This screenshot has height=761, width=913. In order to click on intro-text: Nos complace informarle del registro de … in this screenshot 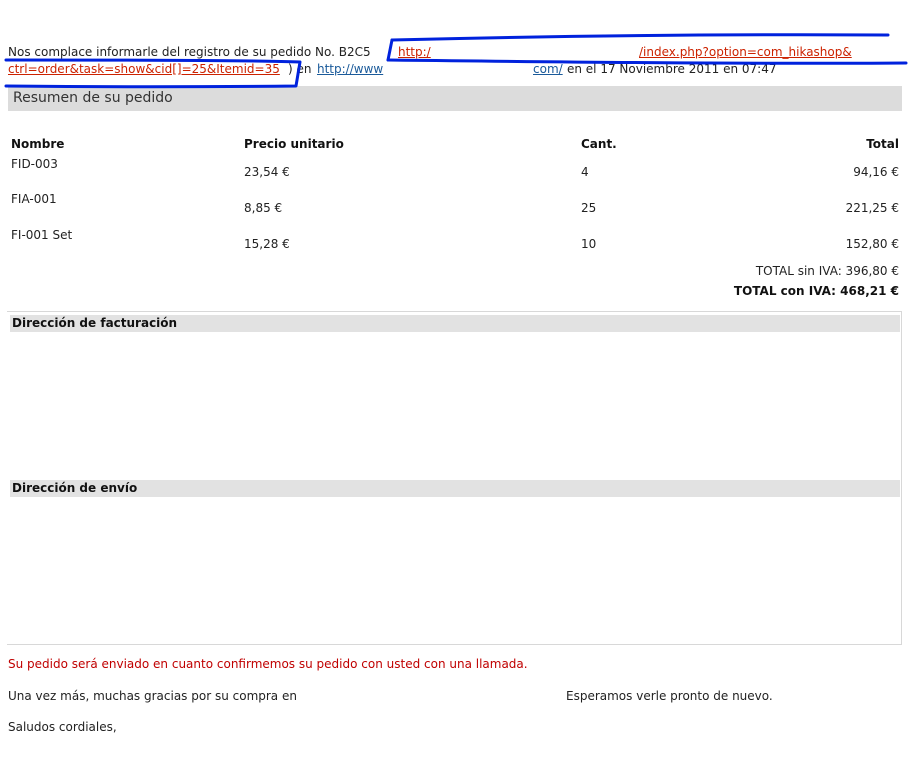, I will do `click(189, 52)`.